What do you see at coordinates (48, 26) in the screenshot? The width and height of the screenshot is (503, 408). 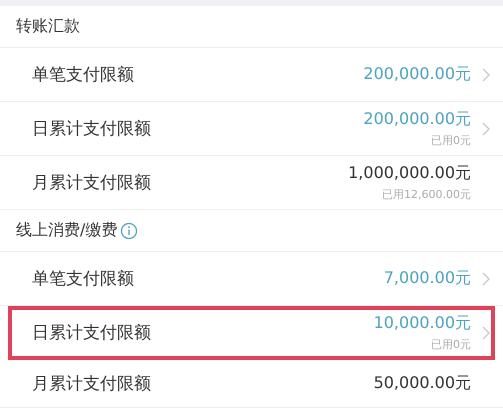 I see `section-title: 转账汇款` at bounding box center [48, 26].